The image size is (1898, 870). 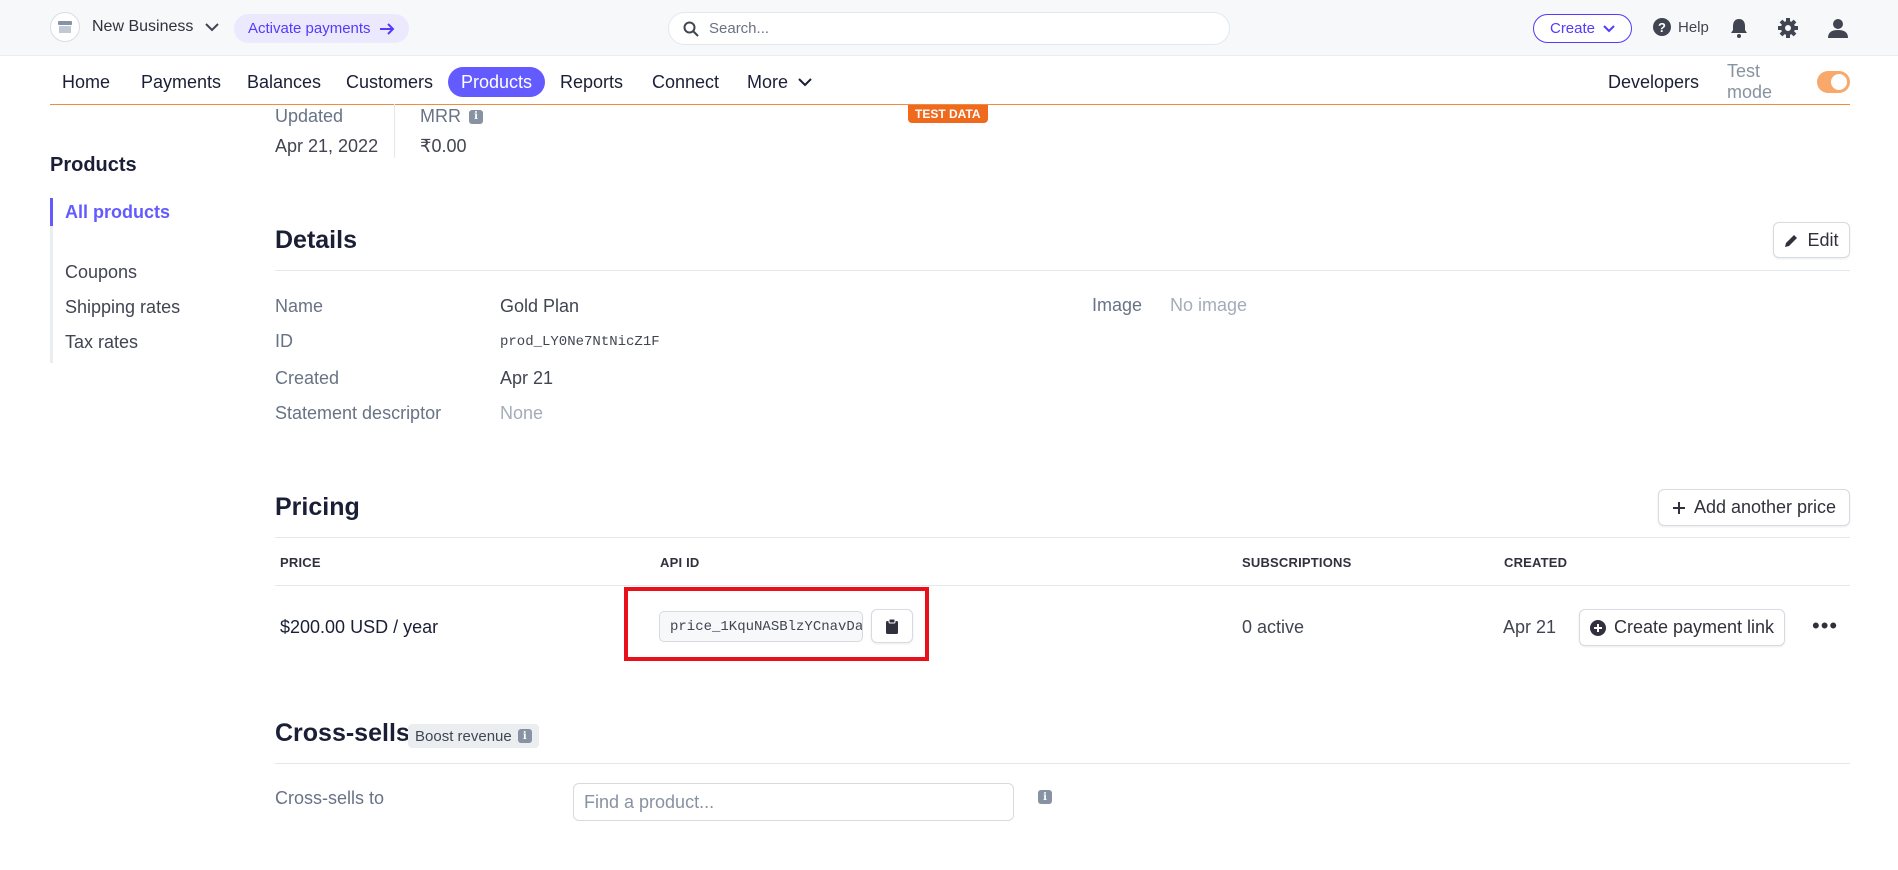 I want to click on create-payment-link-button: Create payment link, so click(x=1682, y=627).